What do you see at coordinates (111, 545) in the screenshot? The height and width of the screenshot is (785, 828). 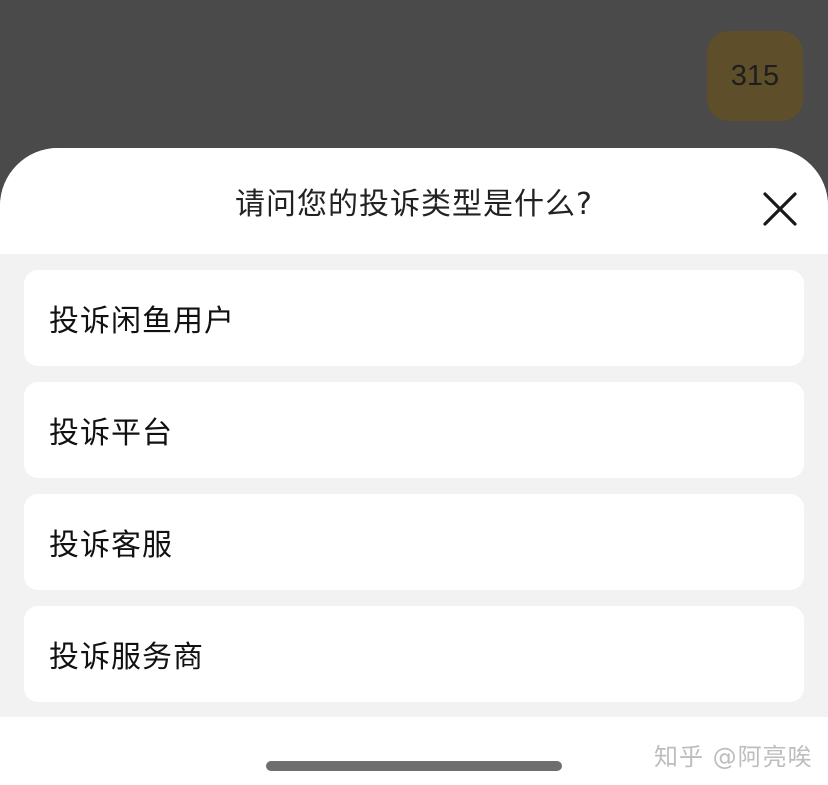 I see `option-label: 投诉客服` at bounding box center [111, 545].